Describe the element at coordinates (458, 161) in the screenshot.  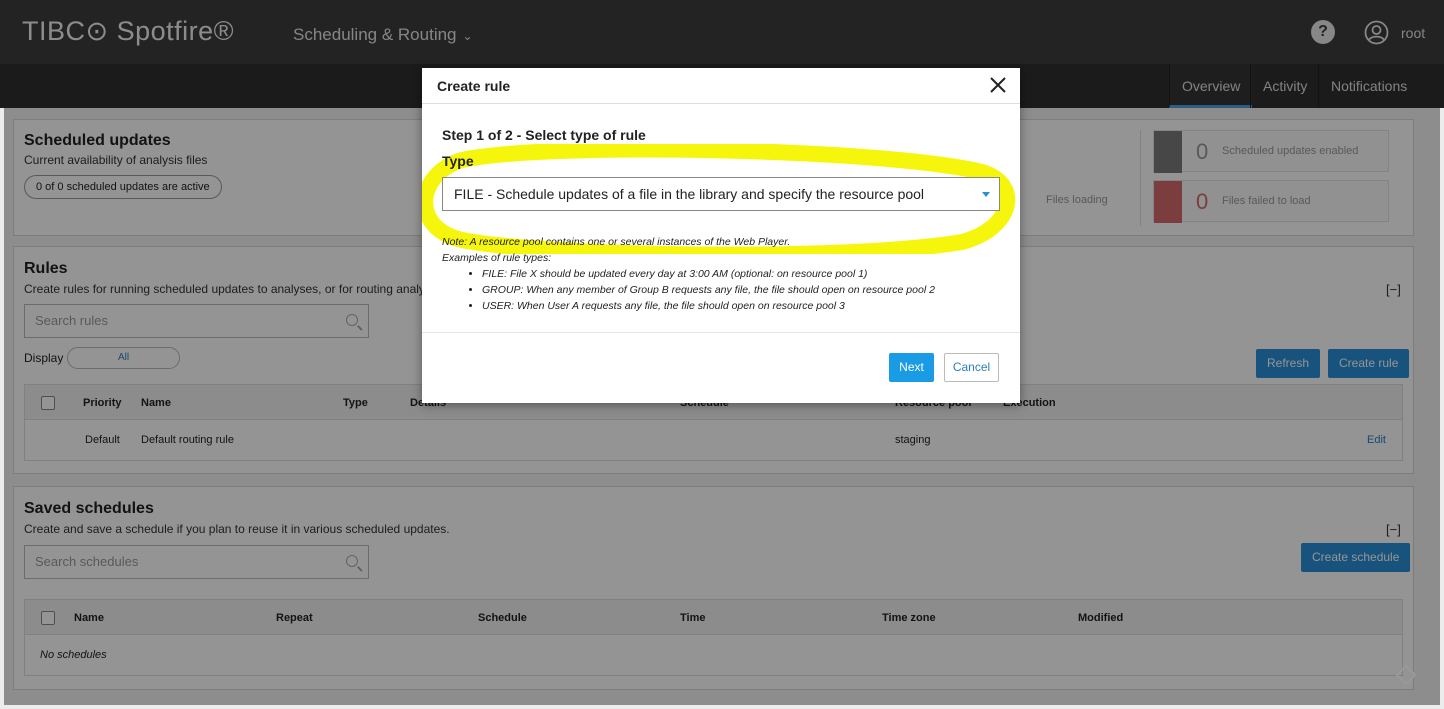
I see `type-label: Type` at that location.